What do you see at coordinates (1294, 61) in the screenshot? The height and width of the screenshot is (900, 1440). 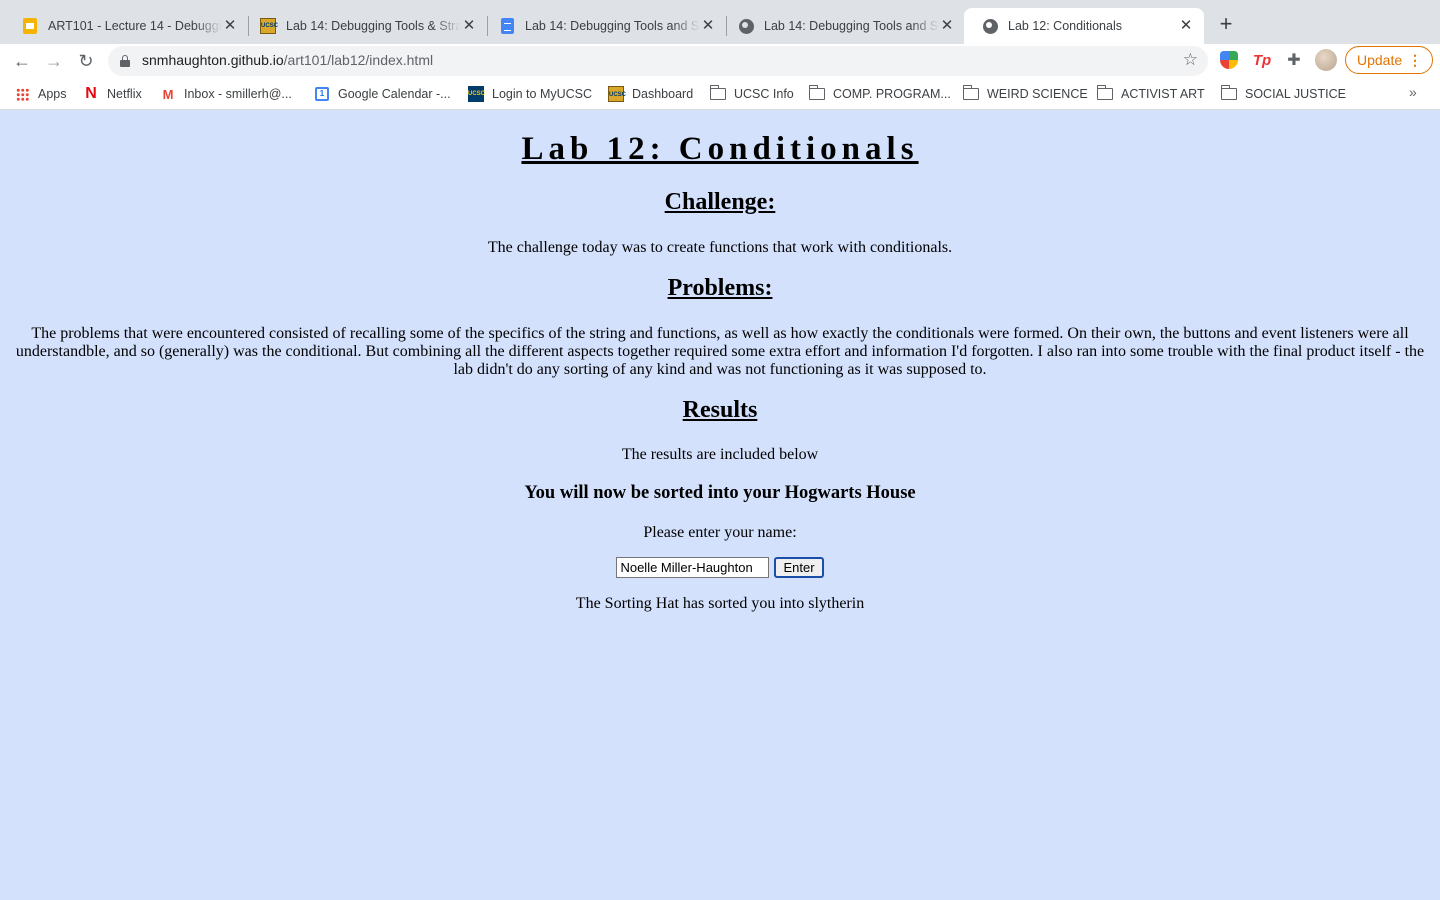 I see `extensions-puzzle-icon: ✚` at bounding box center [1294, 61].